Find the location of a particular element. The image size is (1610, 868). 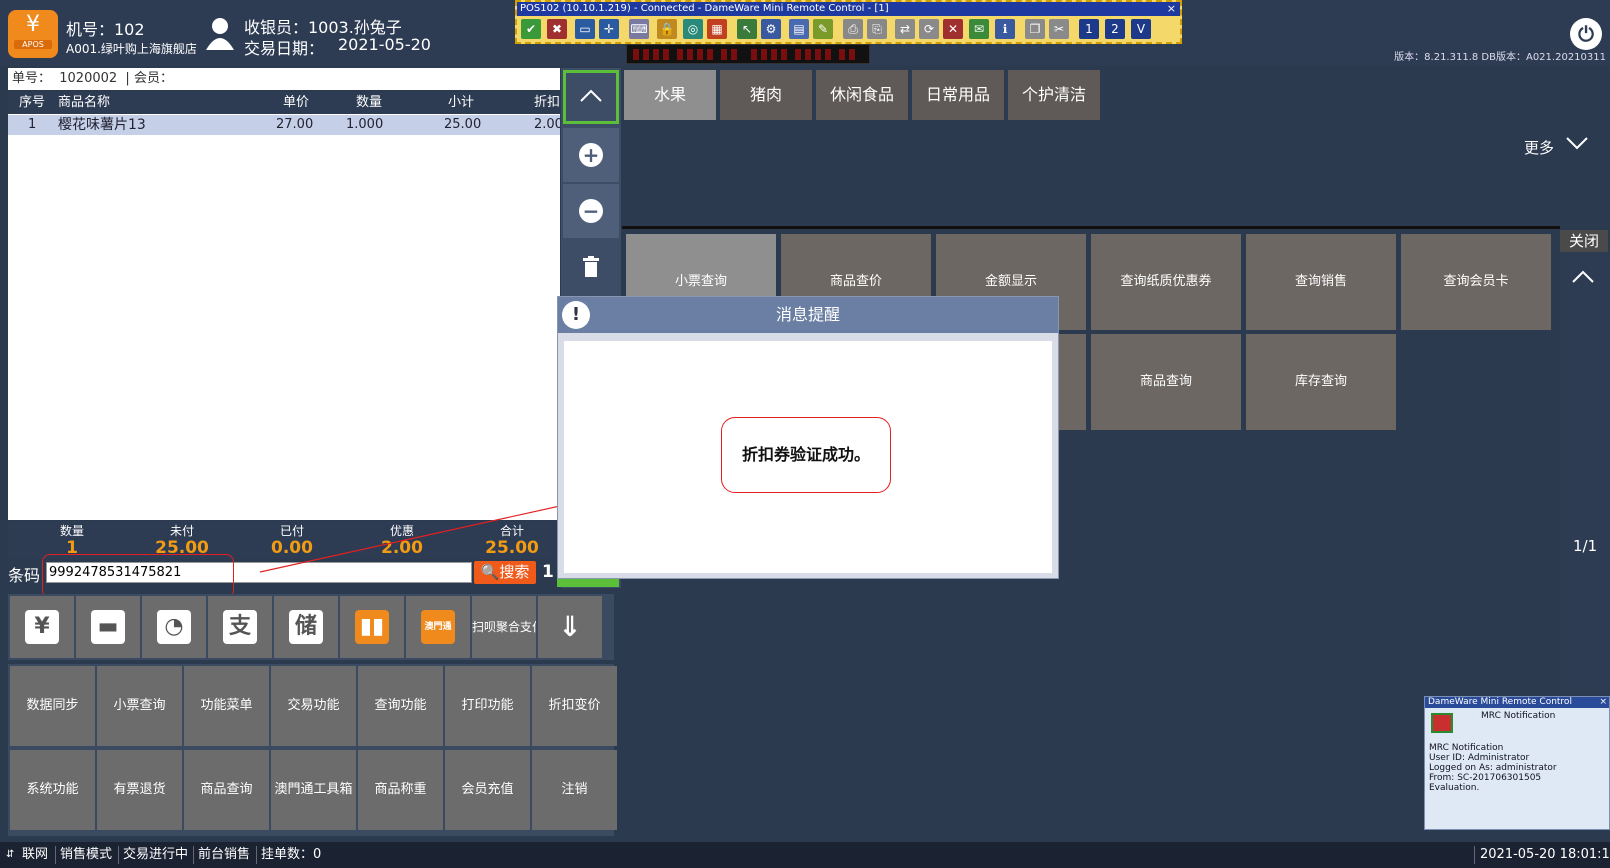

stored-value-button: 储 is located at coordinates (306, 627).